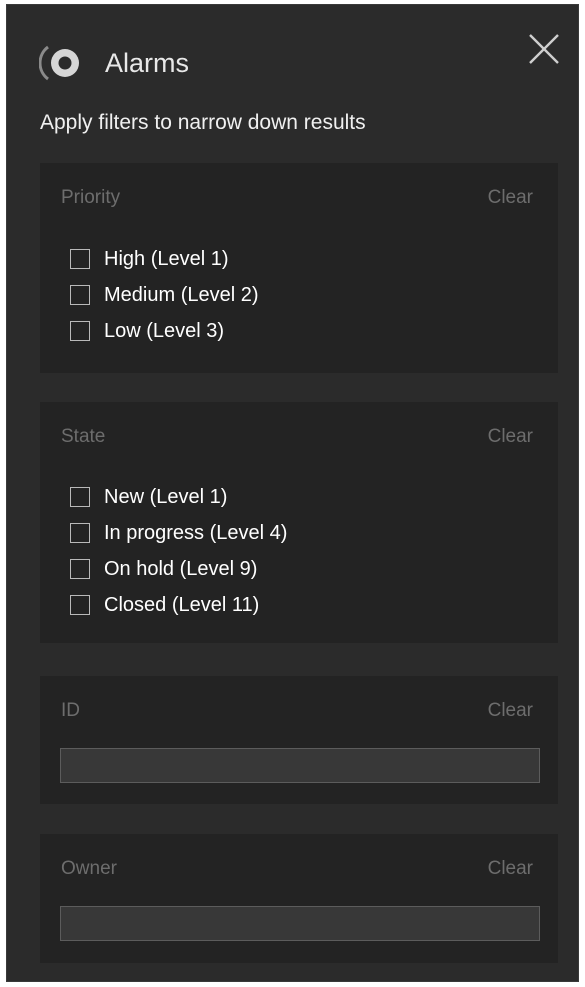  I want to click on priority-section-header: Priority Clear, so click(297, 198).